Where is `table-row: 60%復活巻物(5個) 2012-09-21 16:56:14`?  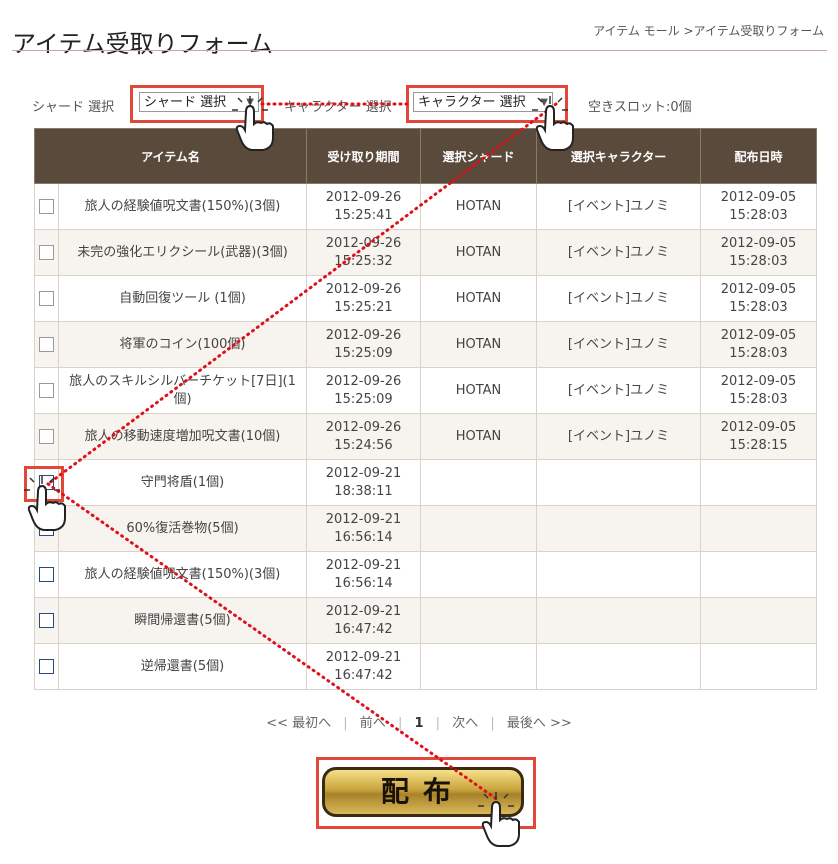 table-row: 60%復活巻物(5個) 2012-09-21 16:56:14 is located at coordinates (425, 528).